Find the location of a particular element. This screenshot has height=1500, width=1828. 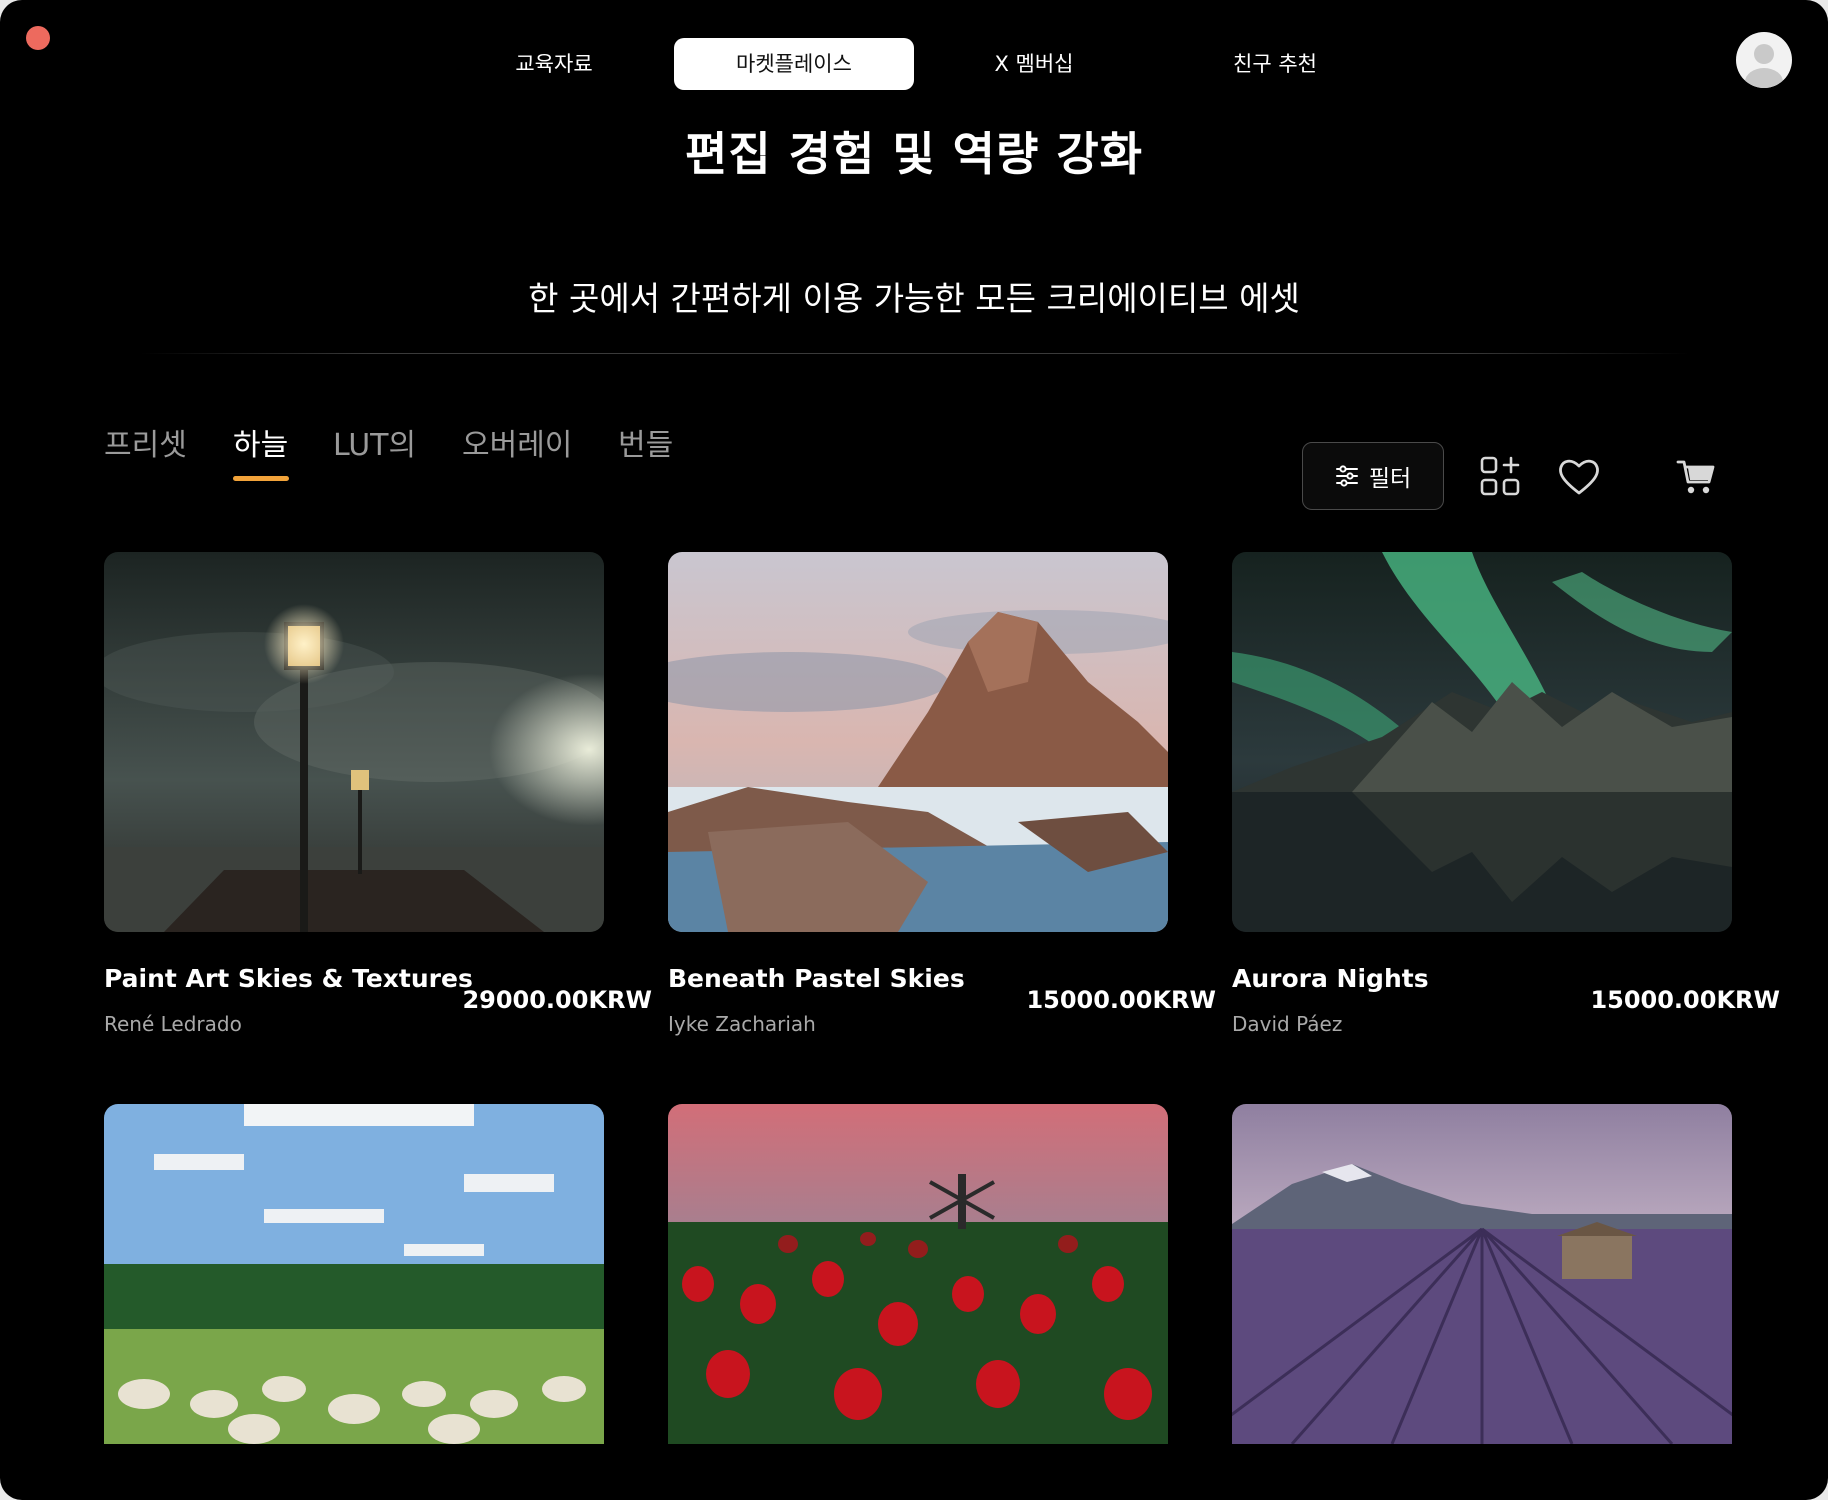

avatar-person-icon is located at coordinates (1764, 66).